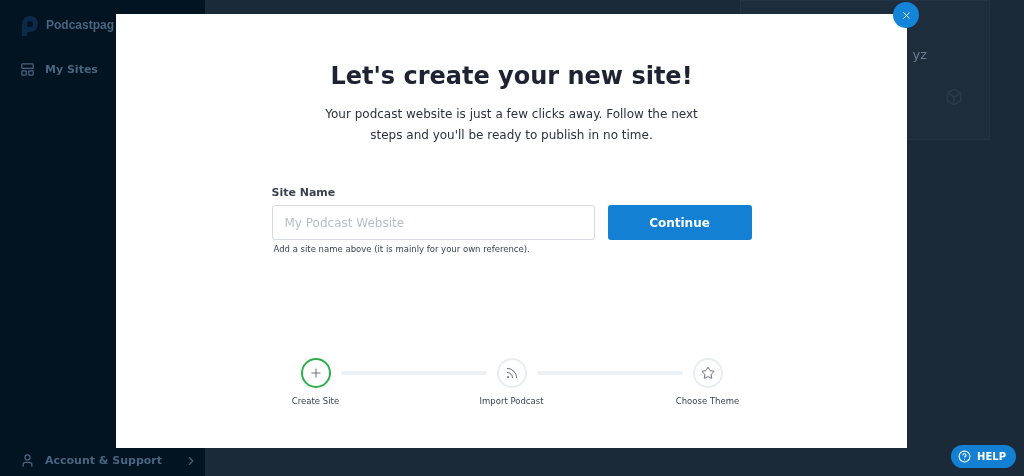 Image resolution: width=1024 pixels, height=476 pixels. I want to click on logo-icon, so click(30, 25).